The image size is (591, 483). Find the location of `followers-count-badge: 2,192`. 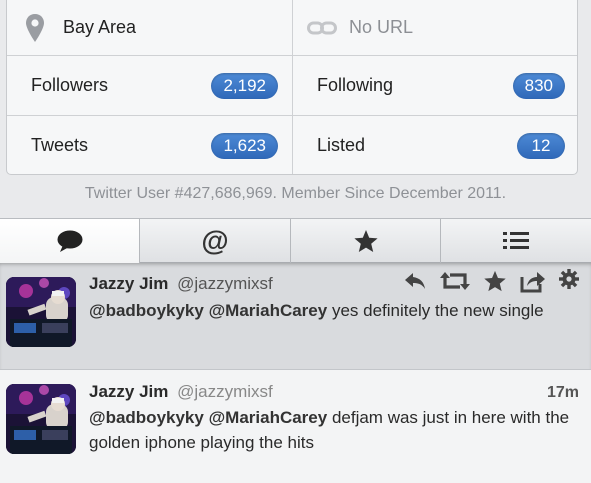

followers-count-badge: 2,192 is located at coordinates (244, 85).